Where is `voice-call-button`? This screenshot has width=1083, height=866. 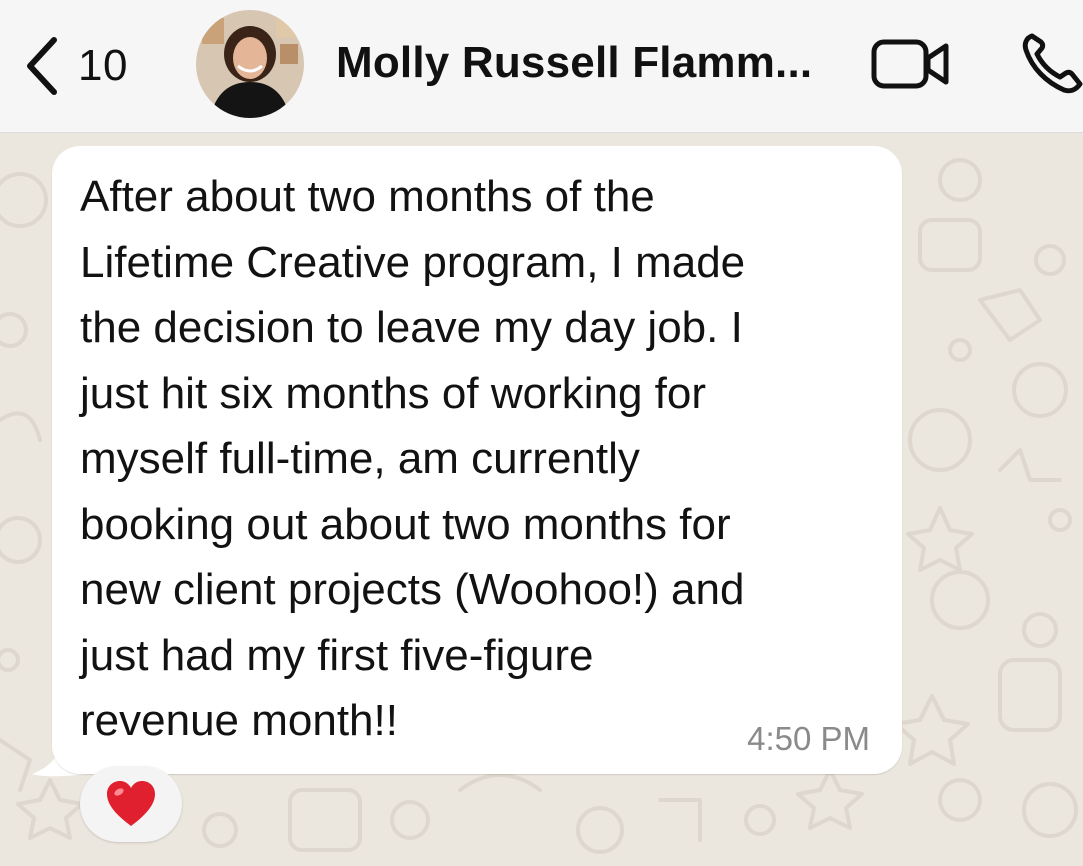 voice-call-button is located at coordinates (1052, 64).